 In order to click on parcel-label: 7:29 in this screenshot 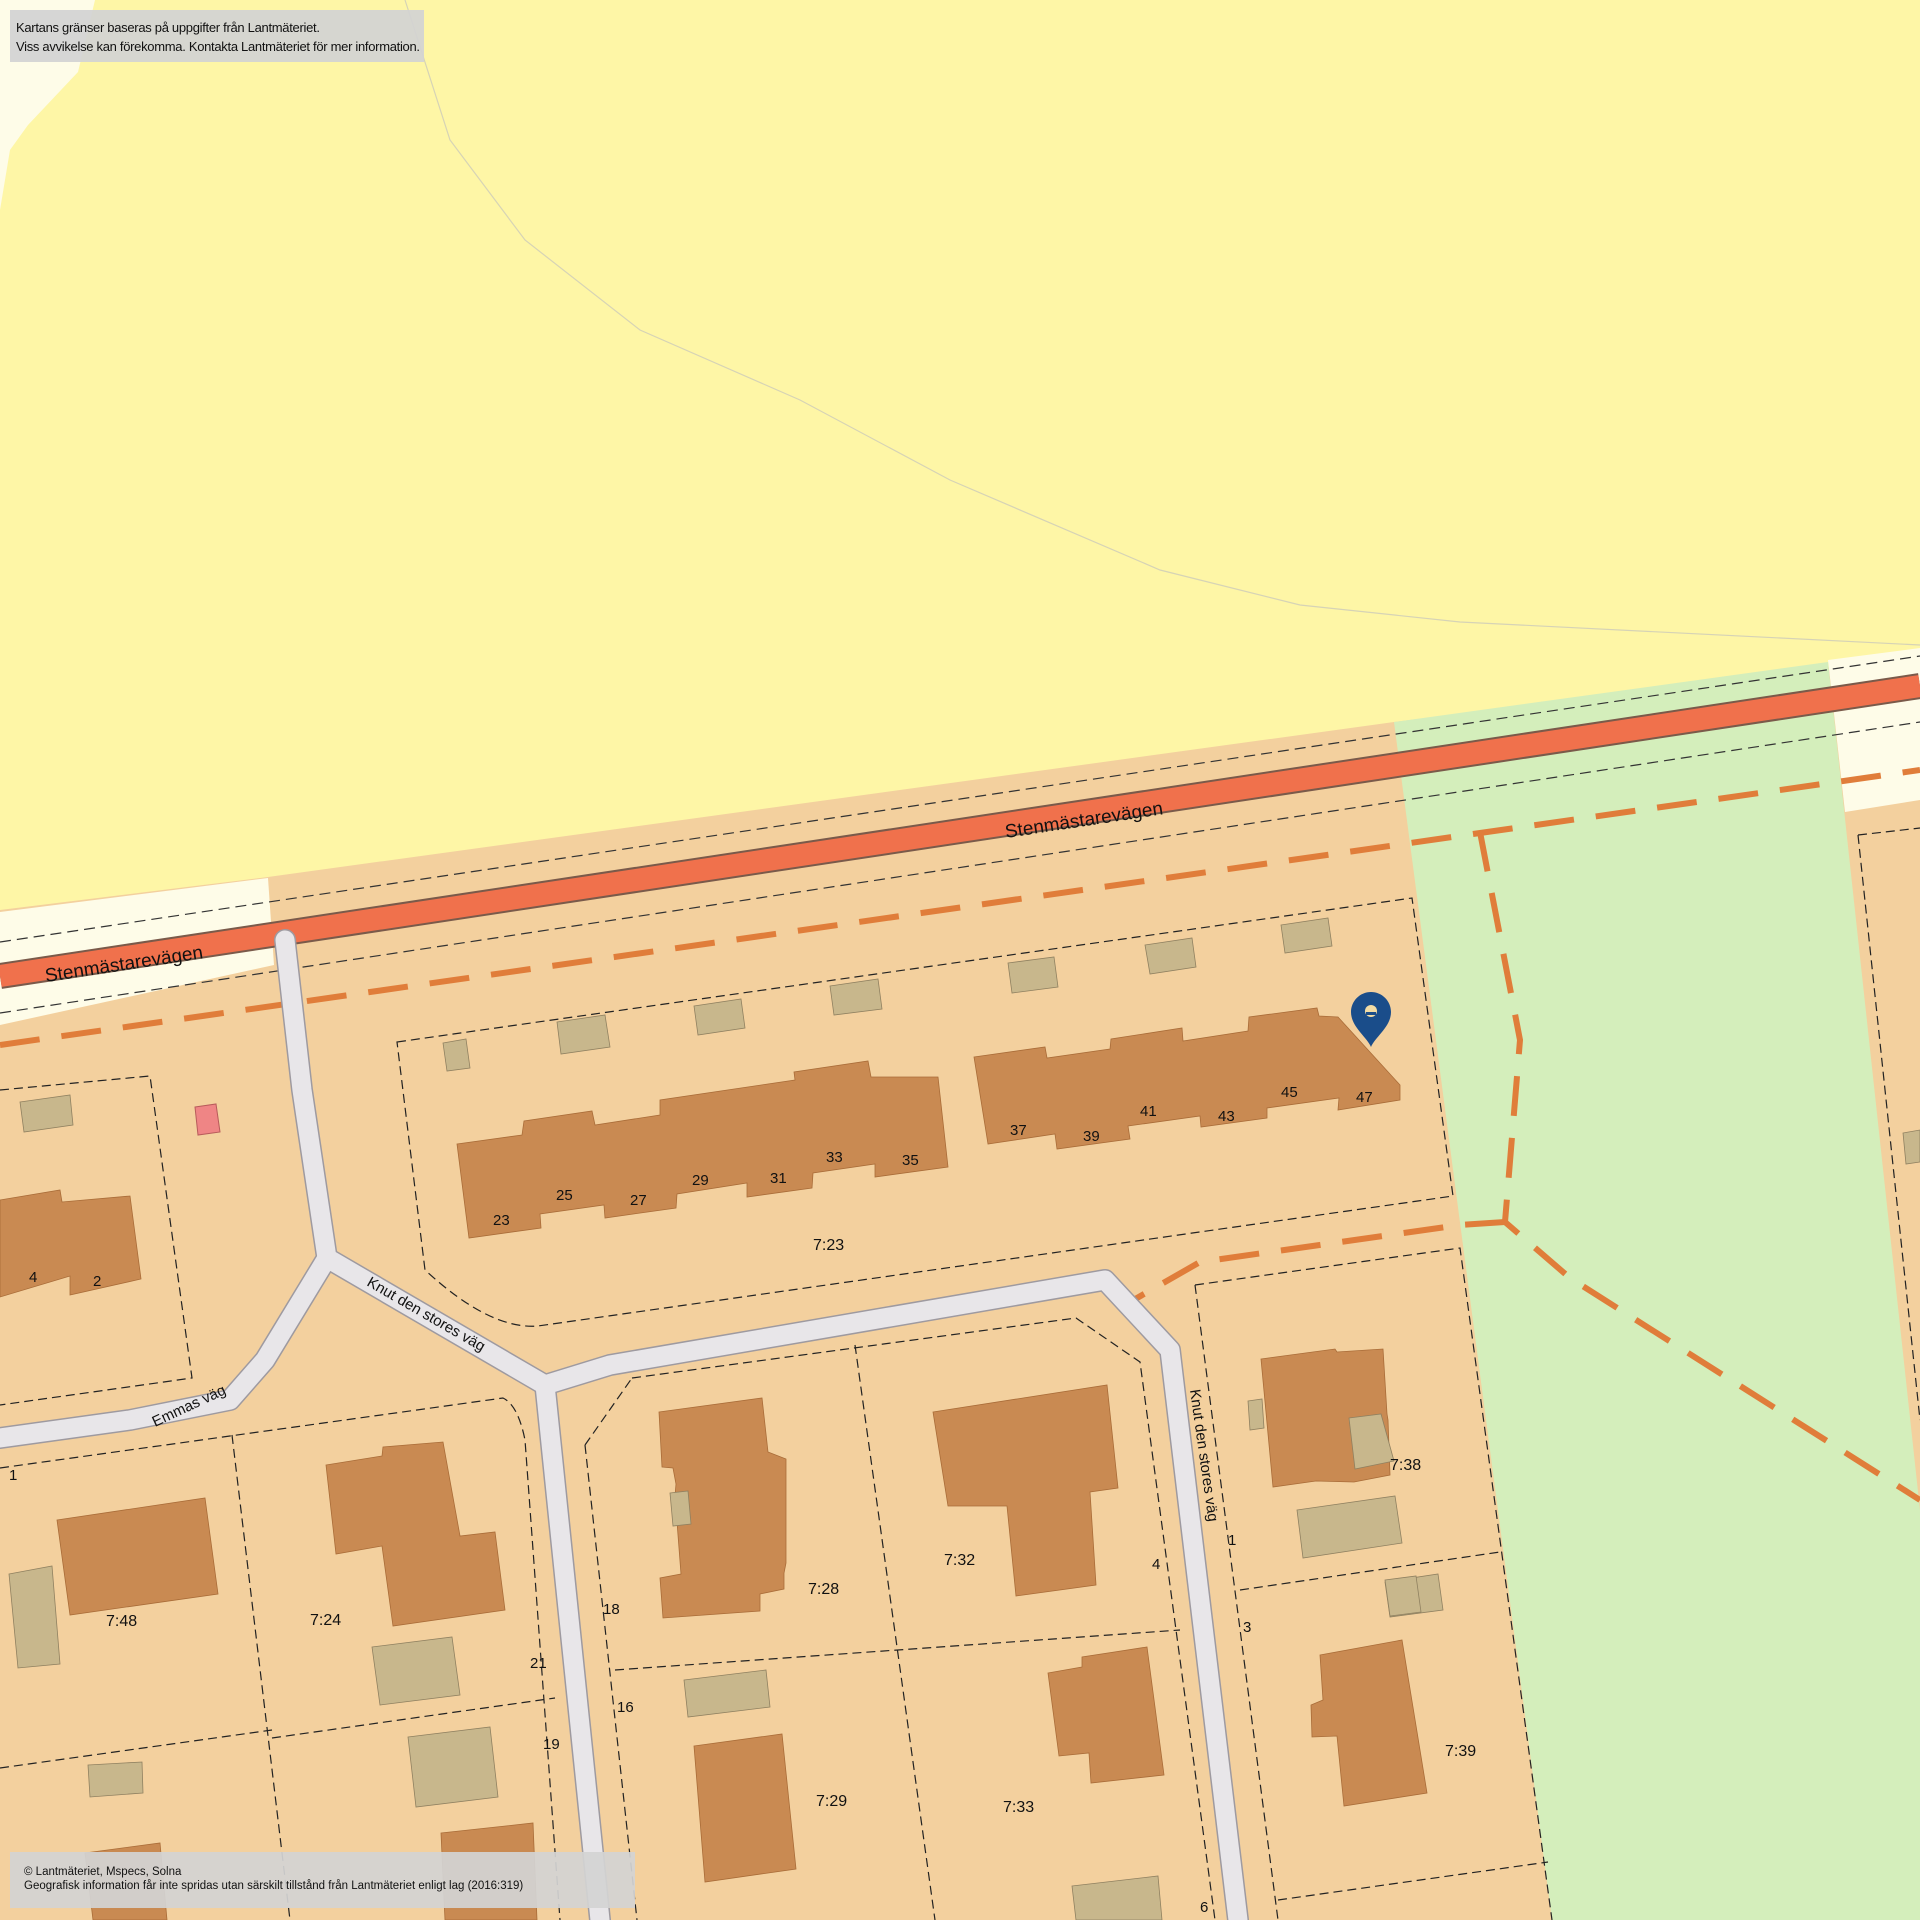, I will do `click(831, 1801)`.